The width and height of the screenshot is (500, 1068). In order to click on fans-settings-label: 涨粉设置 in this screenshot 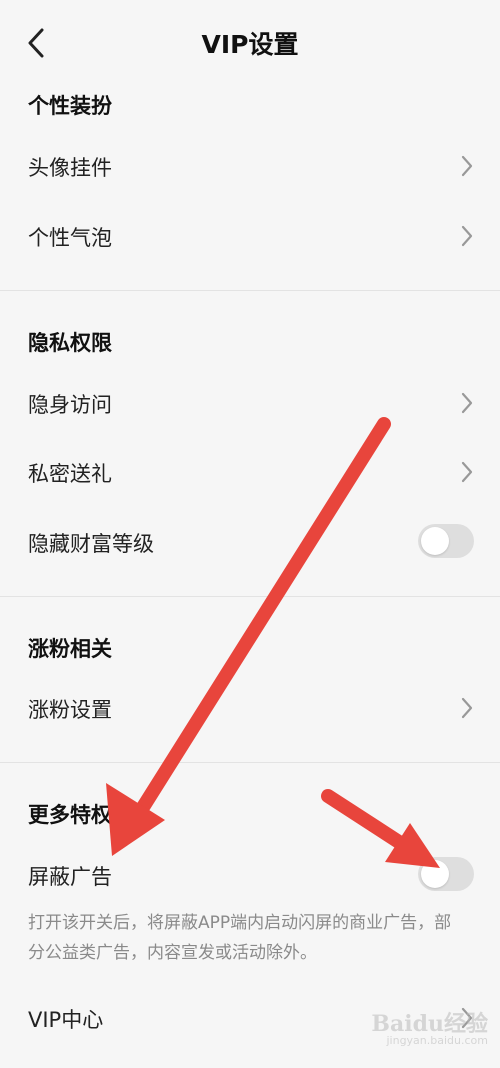, I will do `click(70, 710)`.